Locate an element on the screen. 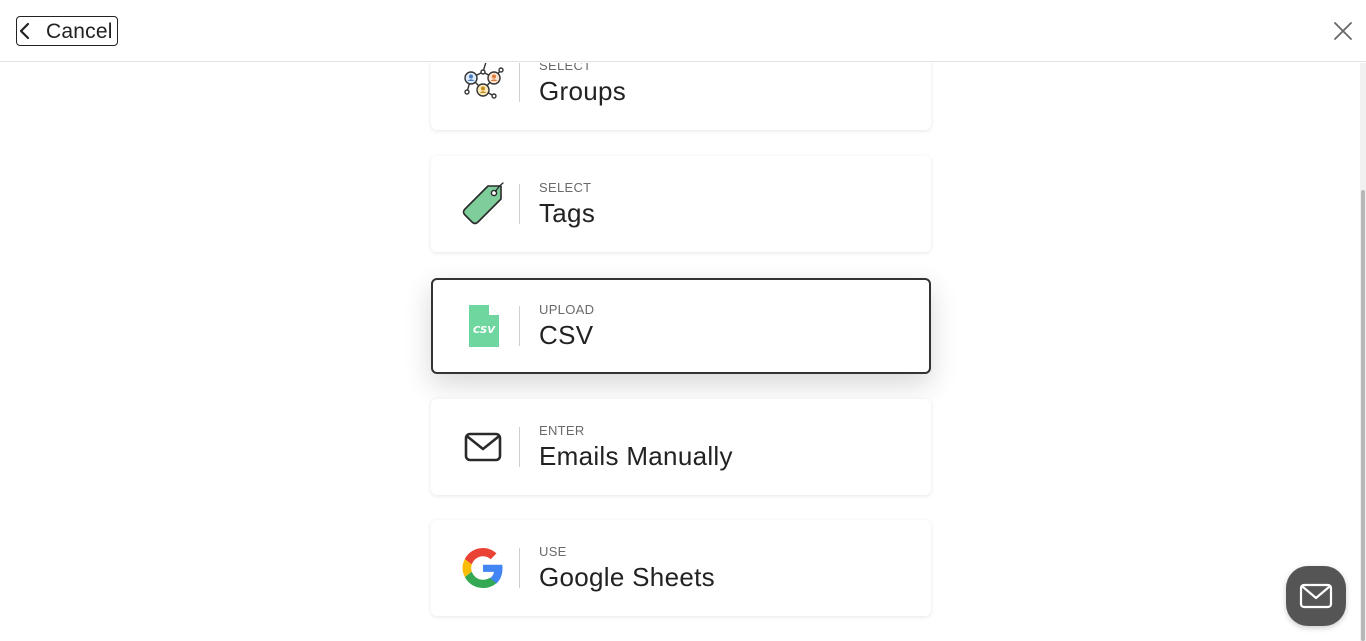 This screenshot has width=1366, height=641. svg-text: CSV is located at coordinates (484, 330).